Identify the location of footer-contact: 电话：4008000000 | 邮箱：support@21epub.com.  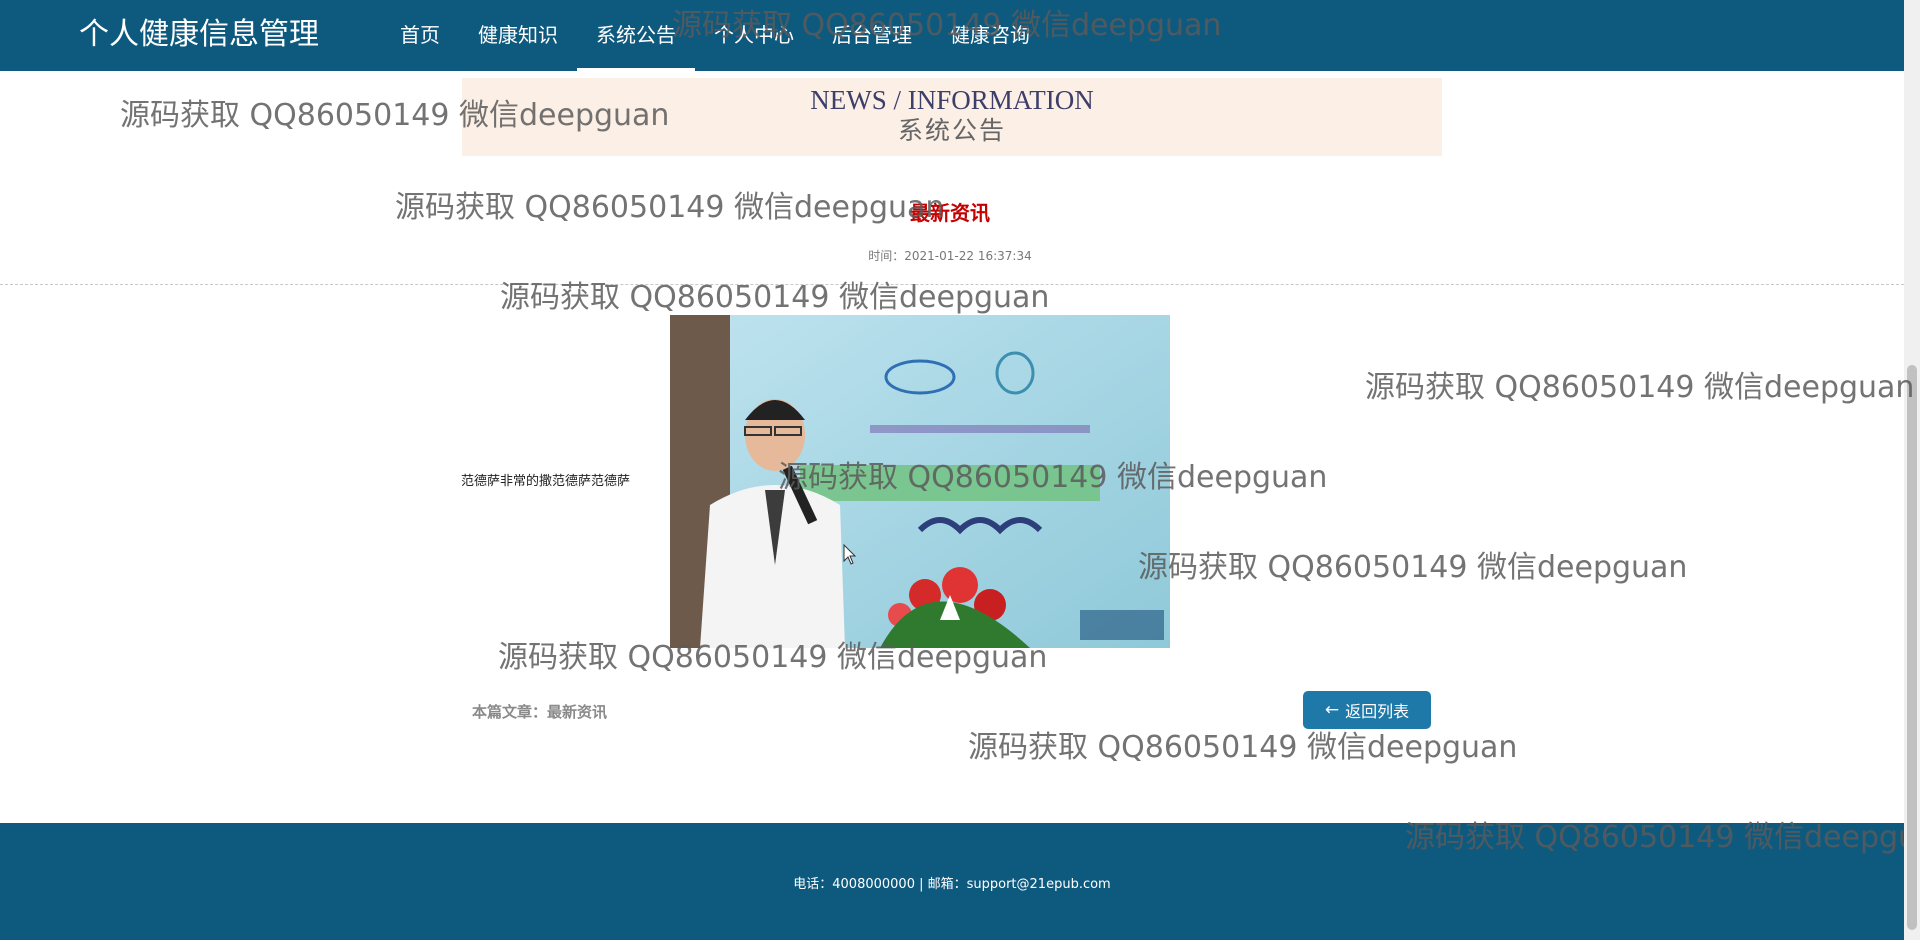
(952, 884).